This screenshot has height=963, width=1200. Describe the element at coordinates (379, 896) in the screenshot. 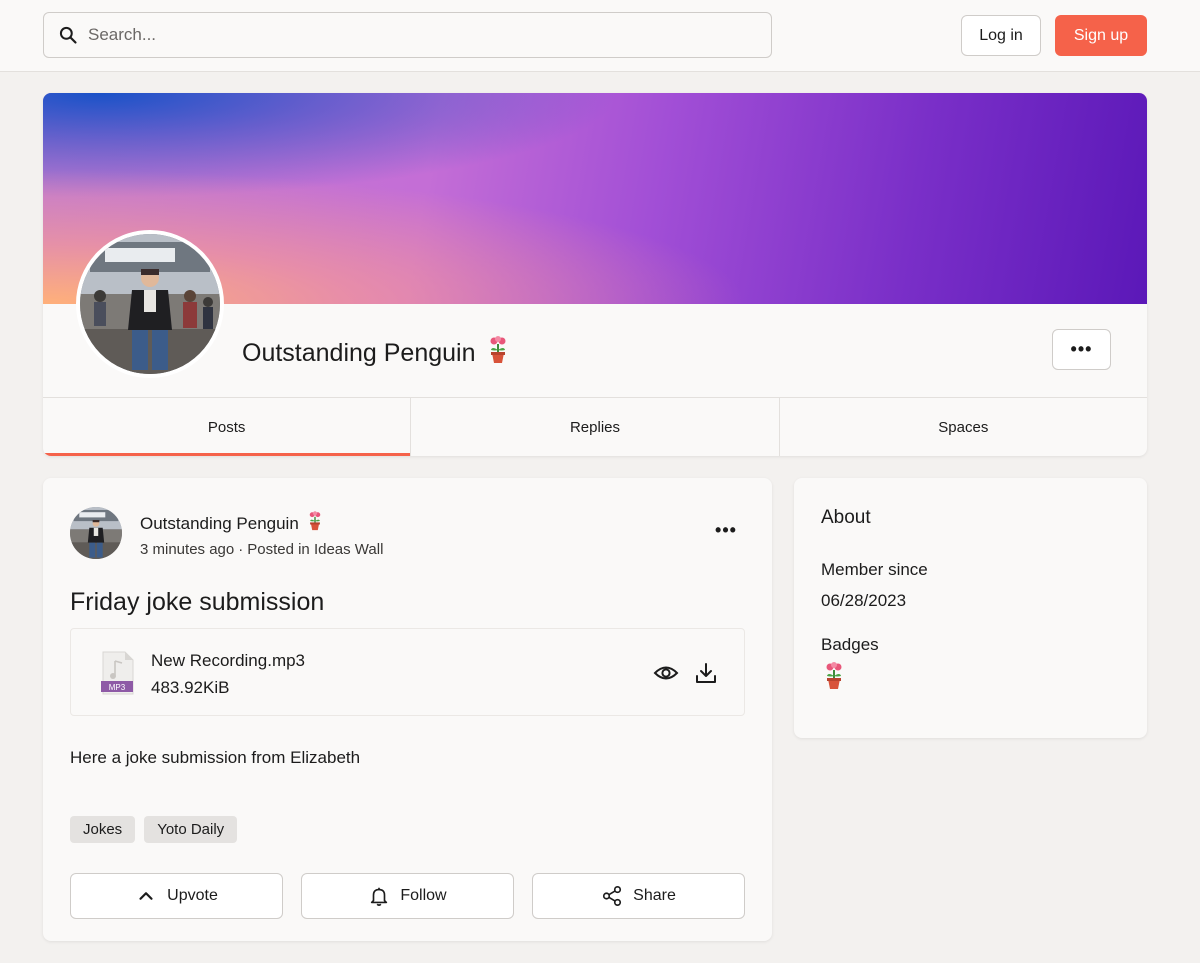

I see `bell-icon` at that location.